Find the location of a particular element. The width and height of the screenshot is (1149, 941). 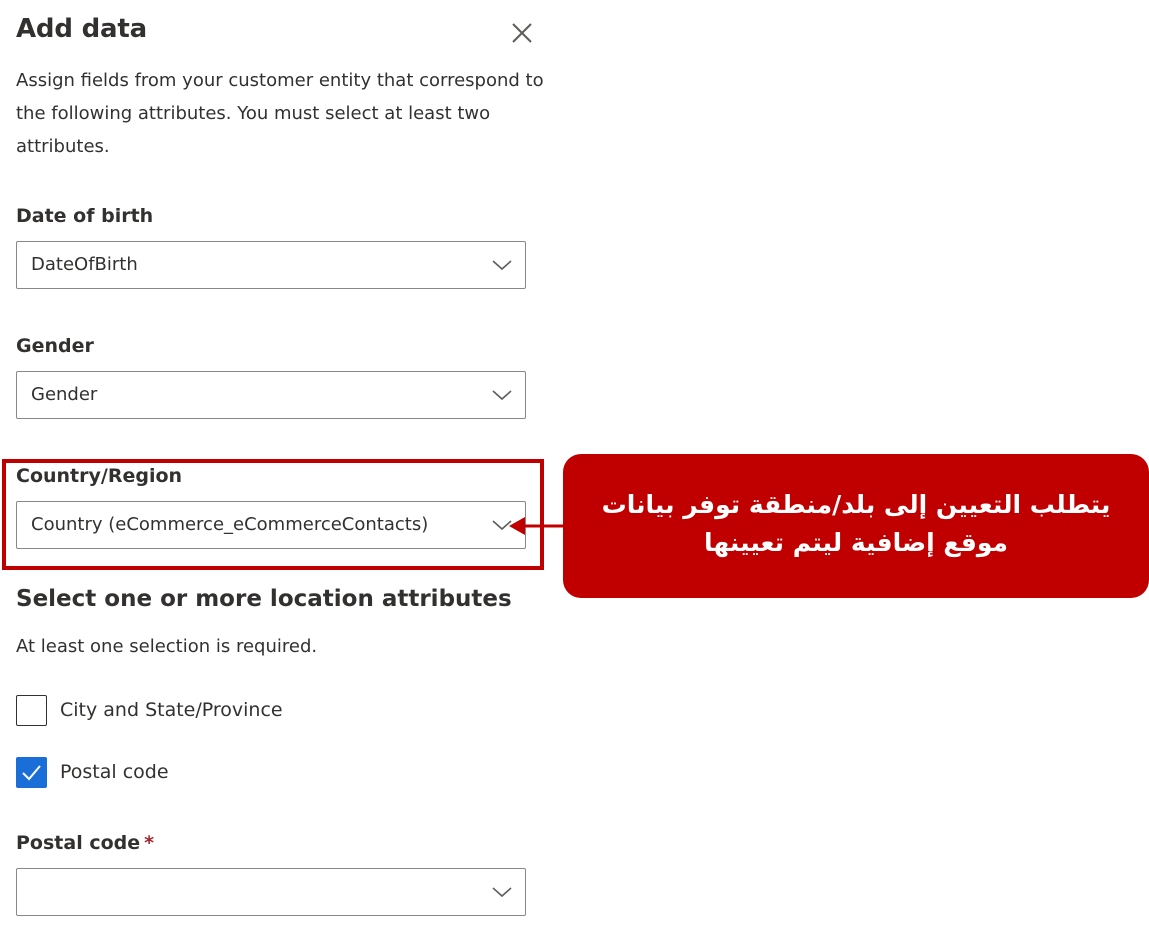

panel-title: Add data is located at coordinates (81, 29).